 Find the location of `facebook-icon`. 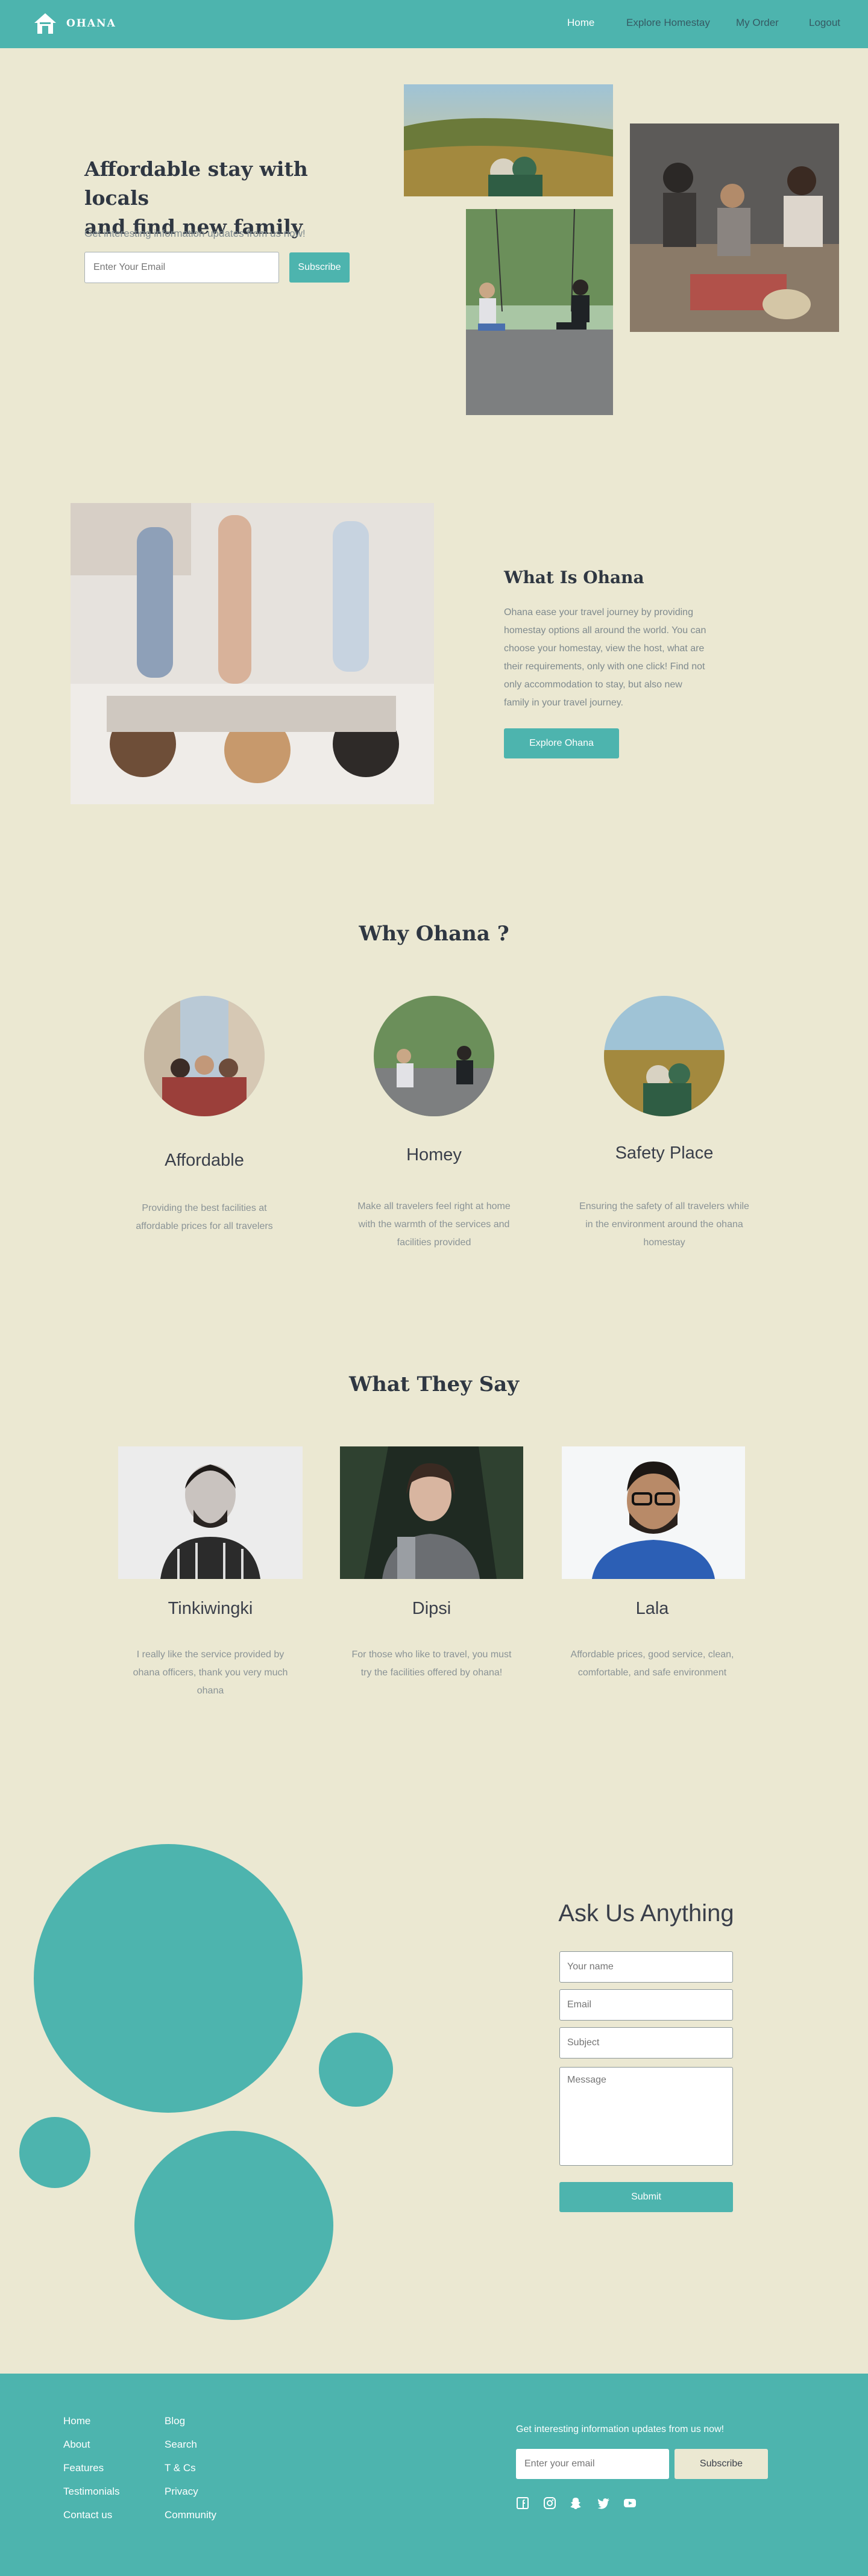

facebook-icon is located at coordinates (522, 2503).